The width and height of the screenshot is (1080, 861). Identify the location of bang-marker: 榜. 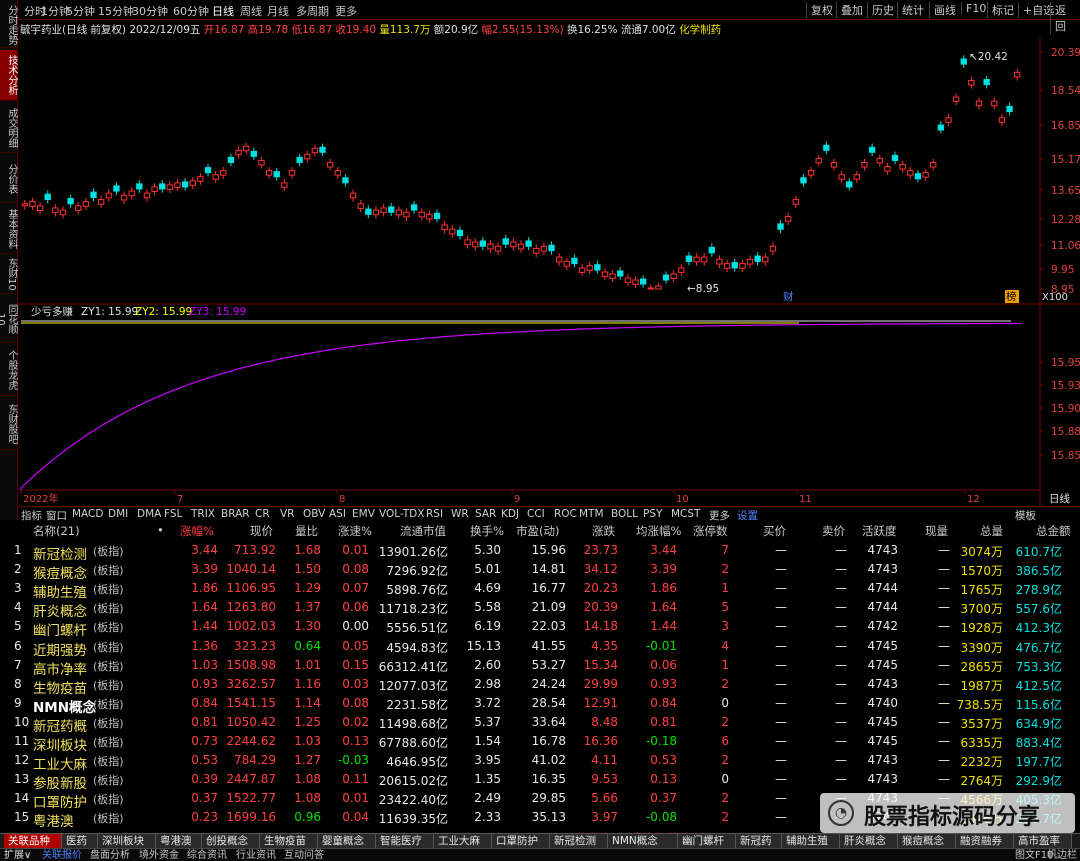
(1011, 296).